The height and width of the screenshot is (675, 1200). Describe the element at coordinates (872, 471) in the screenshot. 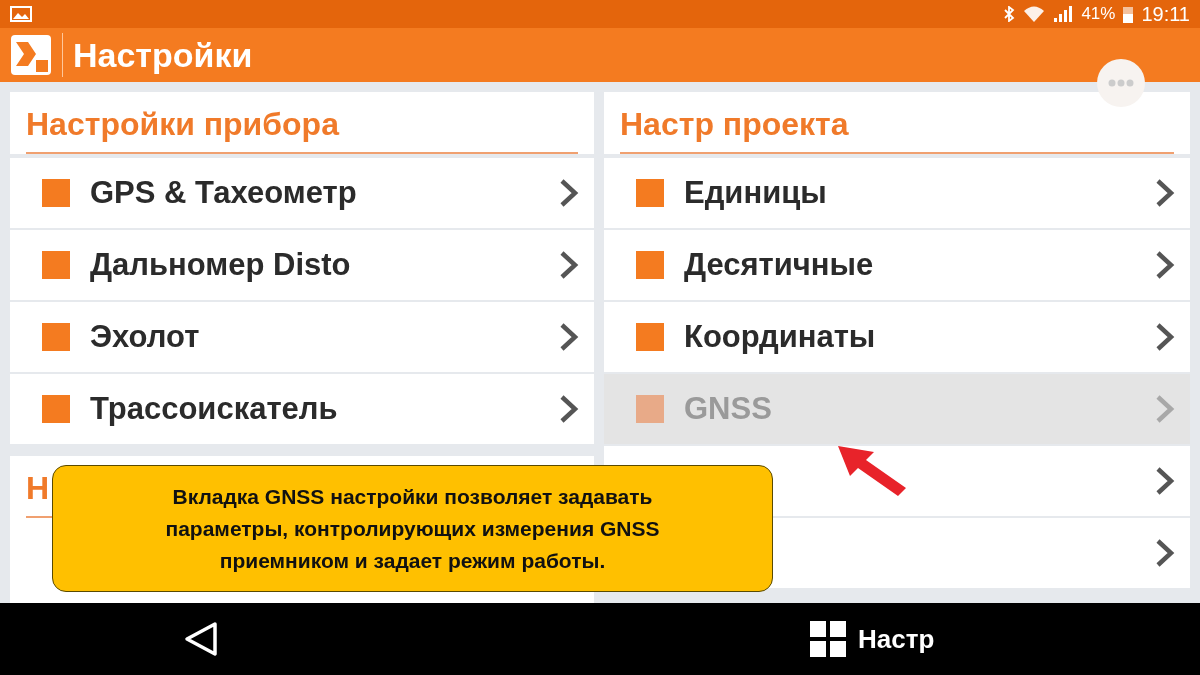

I see `pointer-arrow` at that location.